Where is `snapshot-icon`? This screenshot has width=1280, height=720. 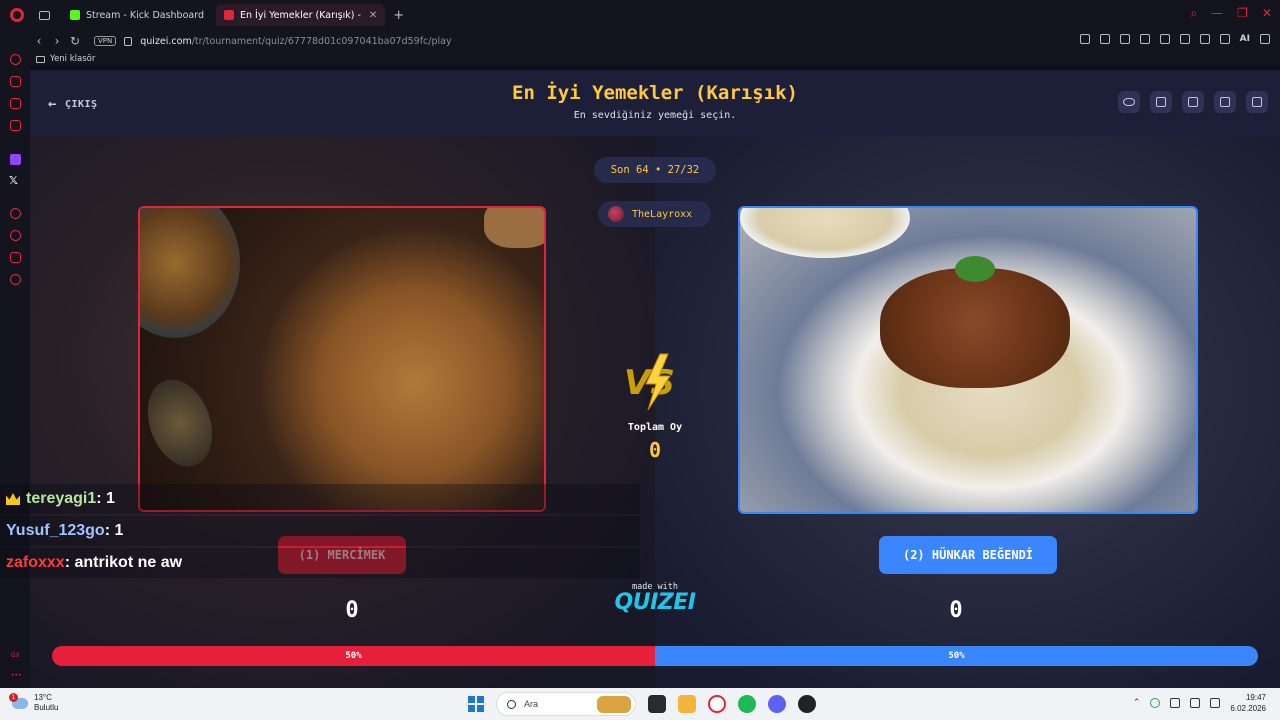
snapshot-icon is located at coordinates (1104, 39).